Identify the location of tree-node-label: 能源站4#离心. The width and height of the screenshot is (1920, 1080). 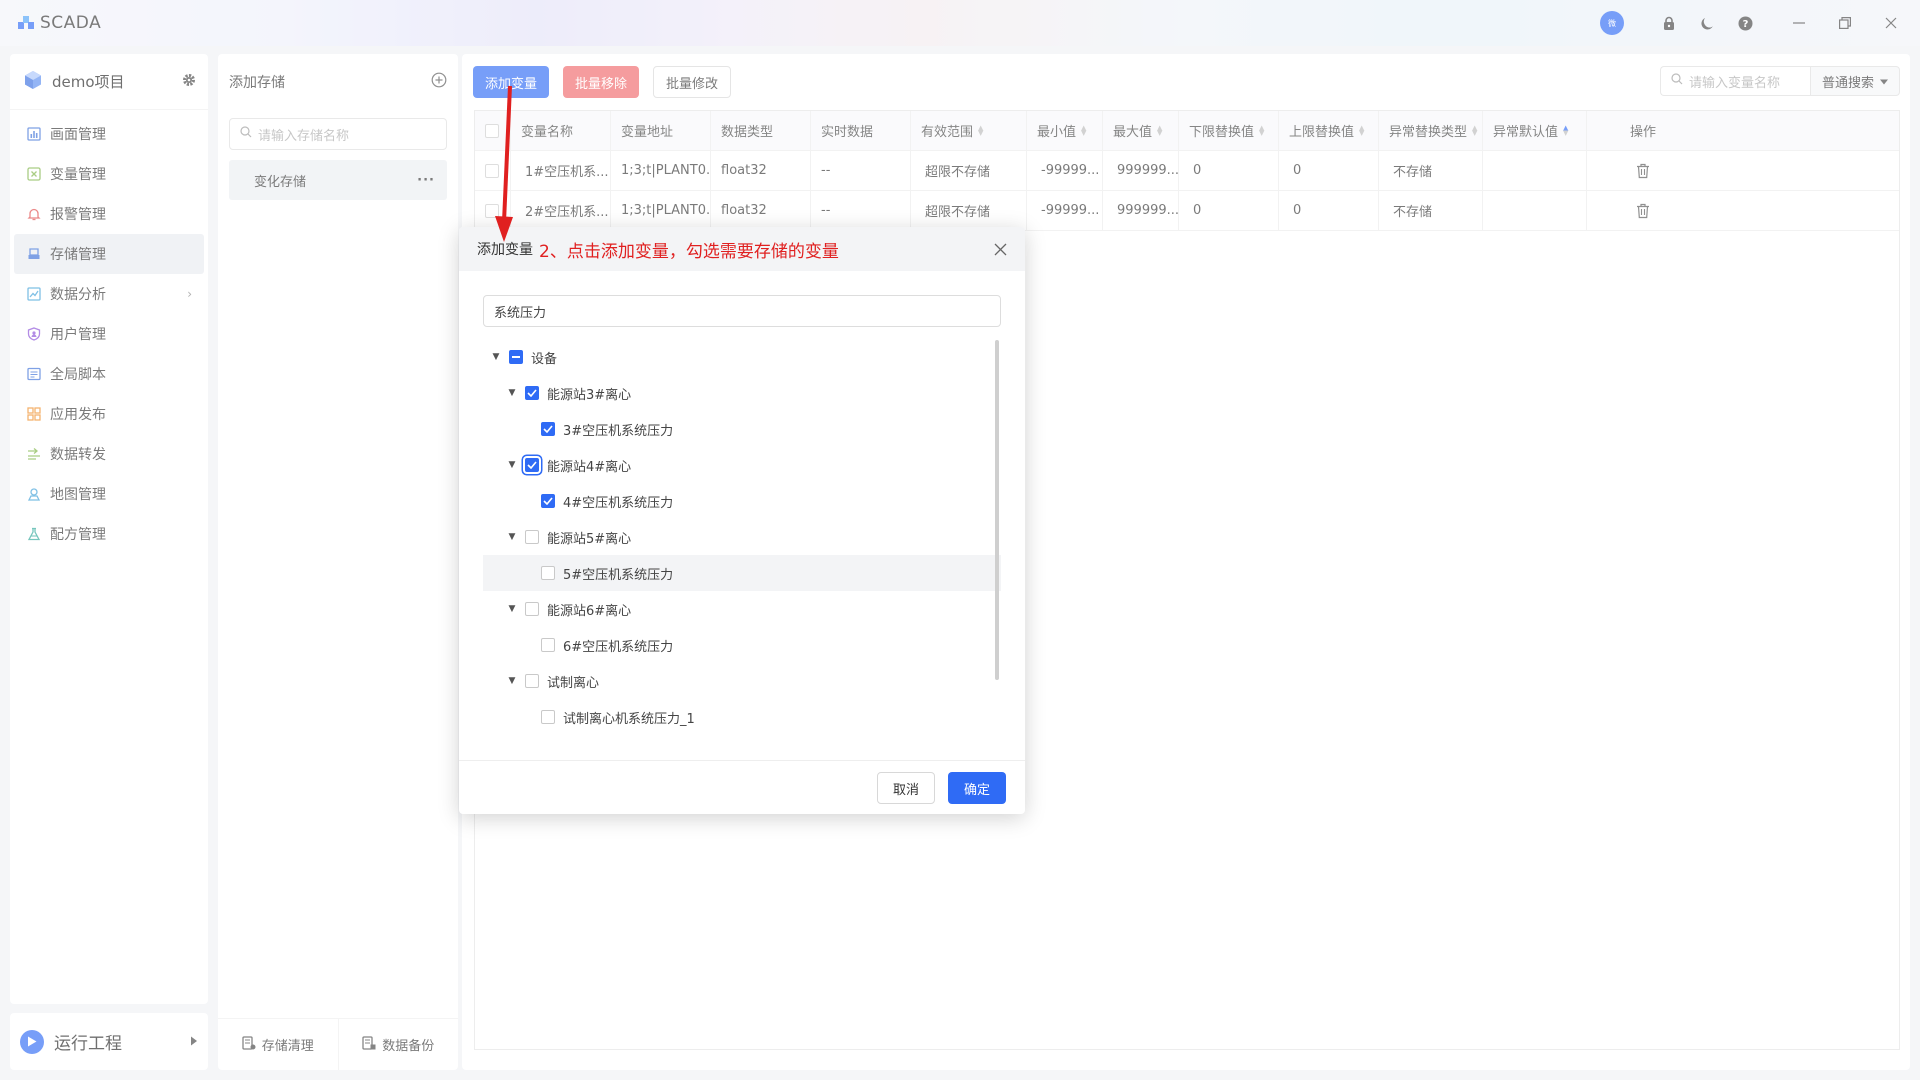
(589, 467).